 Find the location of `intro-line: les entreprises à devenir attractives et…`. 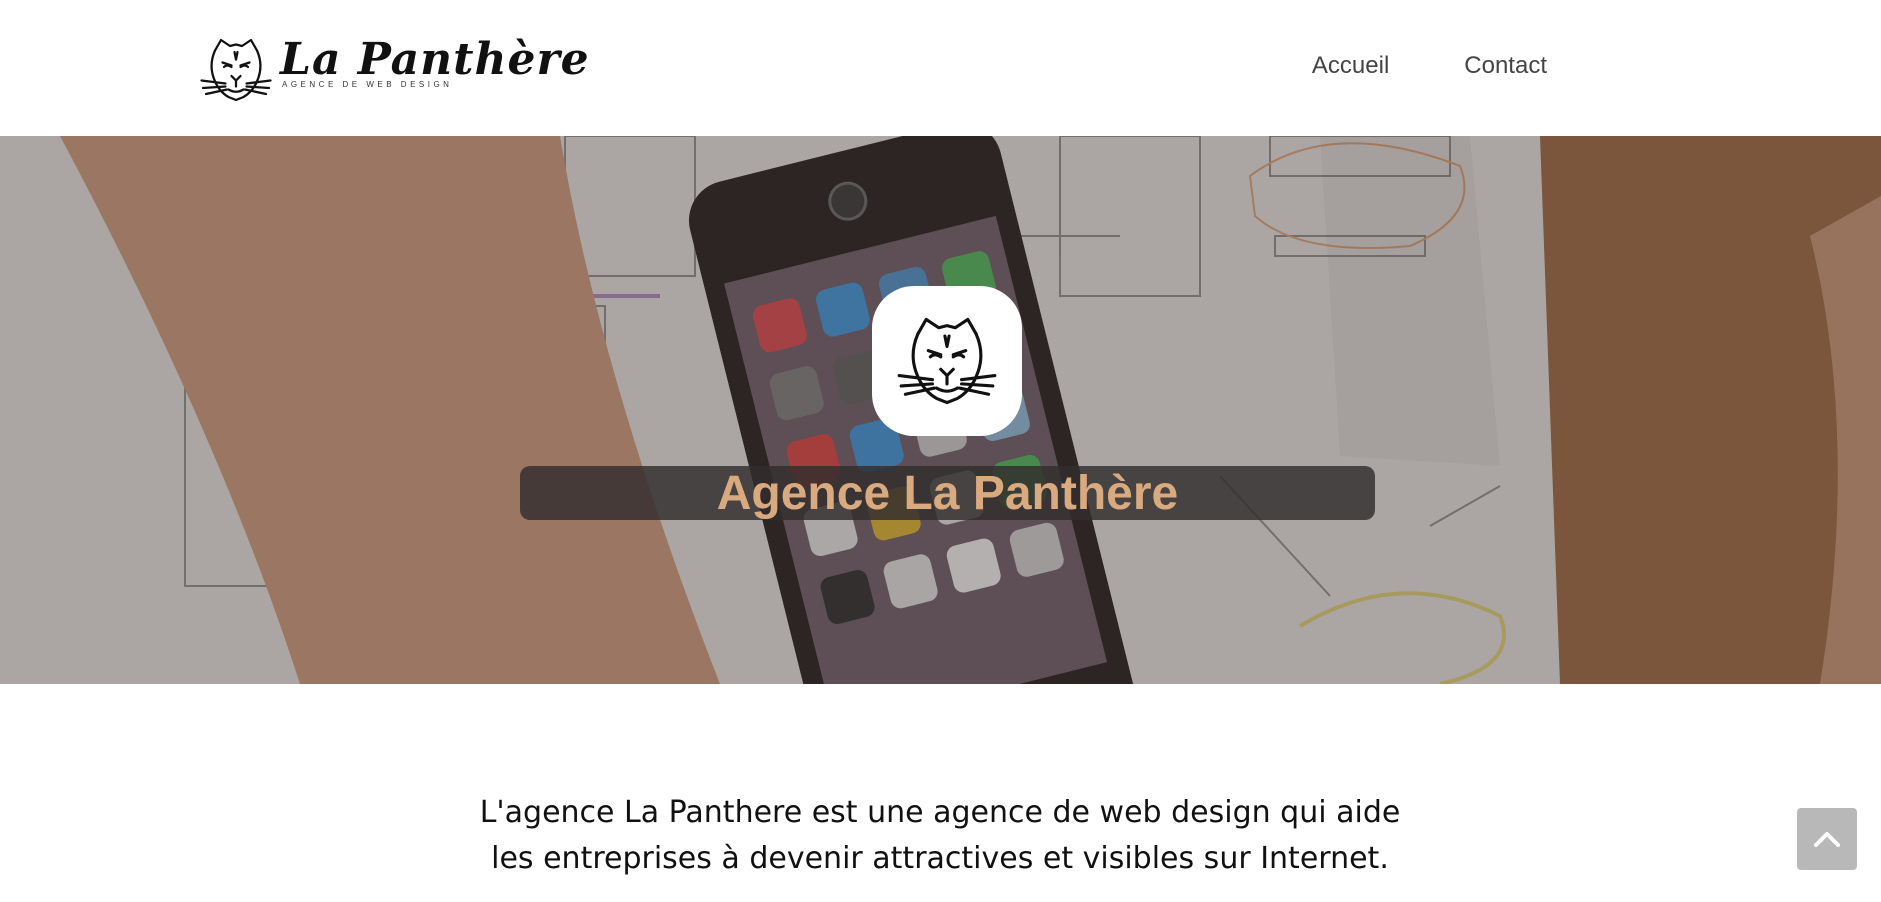

intro-line: les entreprises à devenir attractives et… is located at coordinates (940, 858).